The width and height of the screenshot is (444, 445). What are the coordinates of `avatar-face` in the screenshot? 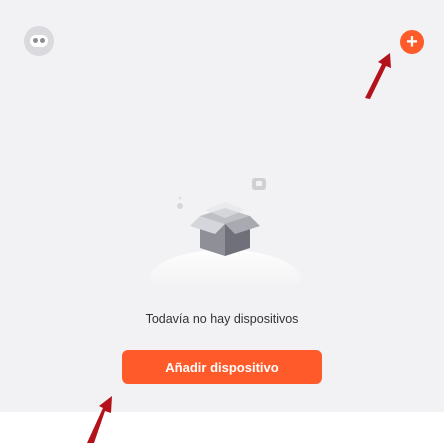 It's located at (39, 41).